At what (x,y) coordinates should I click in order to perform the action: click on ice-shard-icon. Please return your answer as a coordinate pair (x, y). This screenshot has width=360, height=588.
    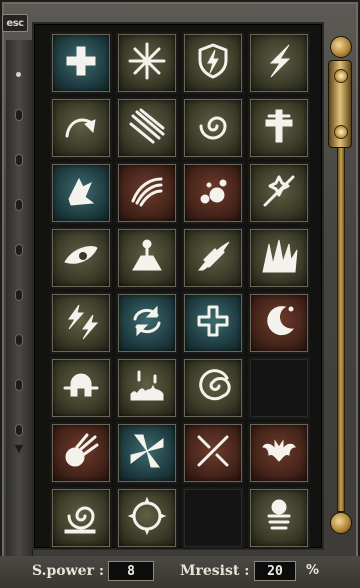
    Looking at the image, I should click on (81, 193).